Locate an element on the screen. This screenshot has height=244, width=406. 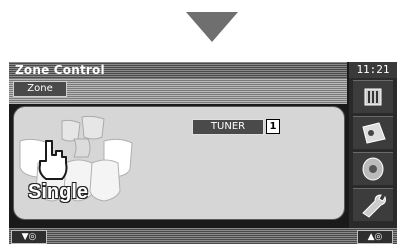
car-position-icon is located at coordinates (374, 133).